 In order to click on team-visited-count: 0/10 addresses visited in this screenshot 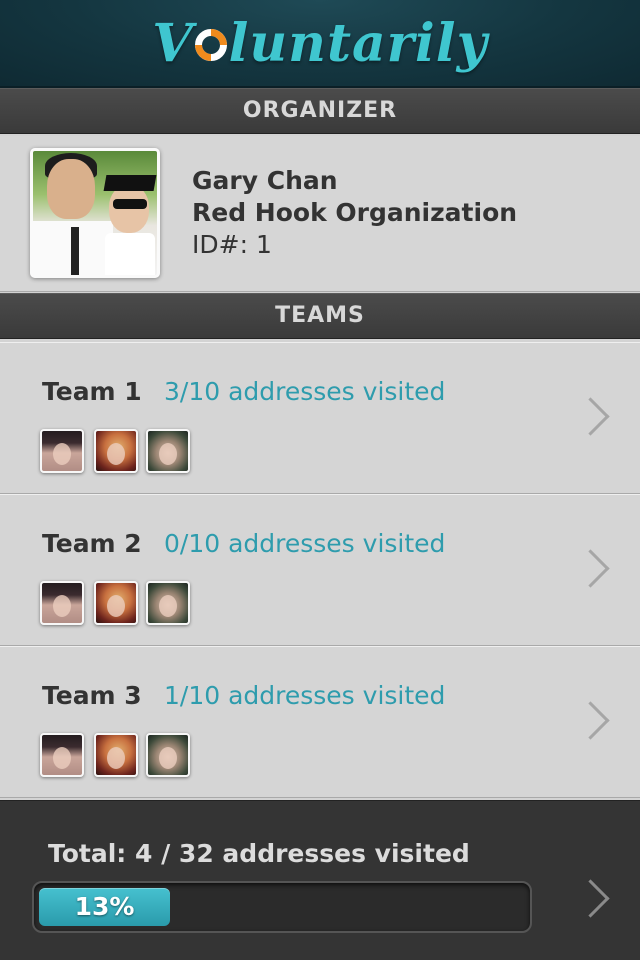, I will do `click(305, 543)`.